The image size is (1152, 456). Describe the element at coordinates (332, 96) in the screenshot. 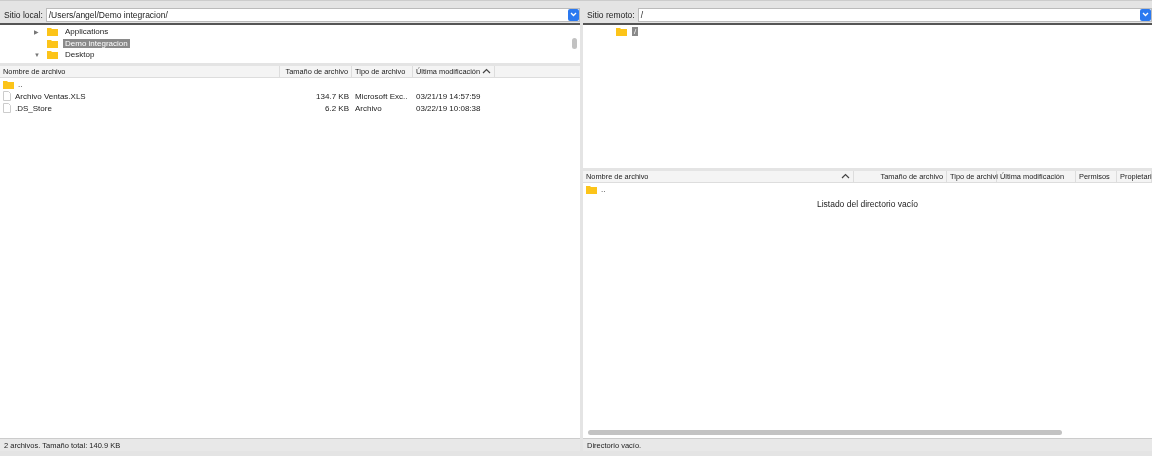

I see `table-cell: 134.7 KB` at that location.